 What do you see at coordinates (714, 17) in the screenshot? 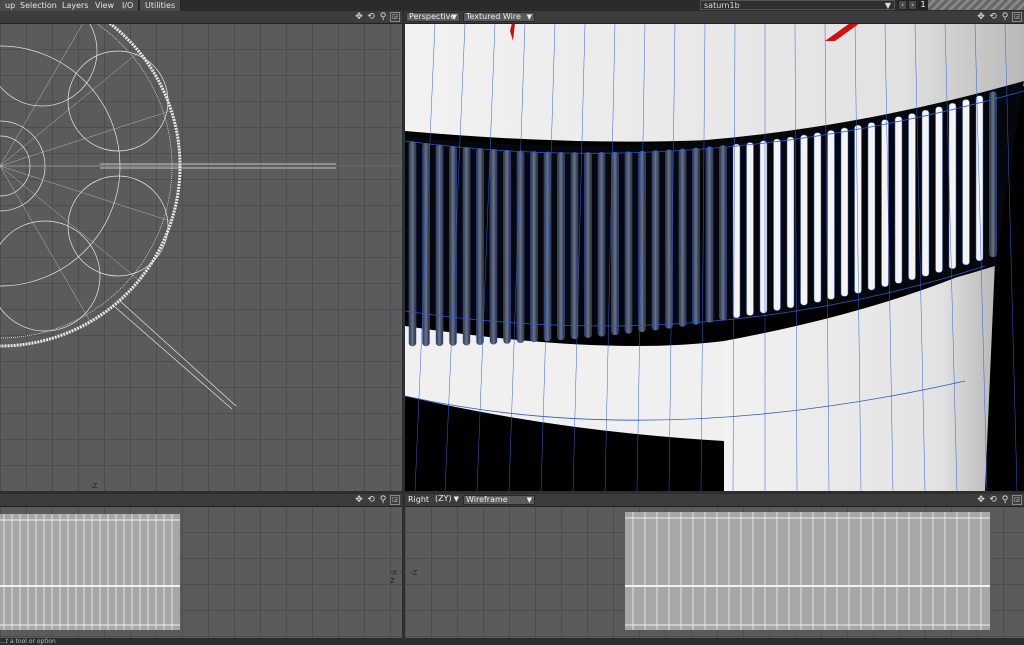
I see `viewport-header: Perspective ▼ Textured Wire ▼ ✥ ⟲ ⚲ ◲` at bounding box center [714, 17].